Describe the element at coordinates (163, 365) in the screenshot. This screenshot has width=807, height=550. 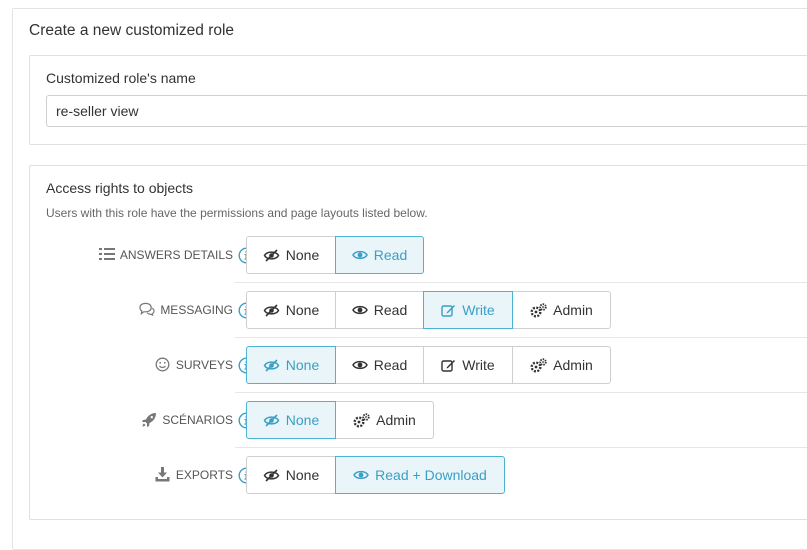
I see `smile-icon` at that location.